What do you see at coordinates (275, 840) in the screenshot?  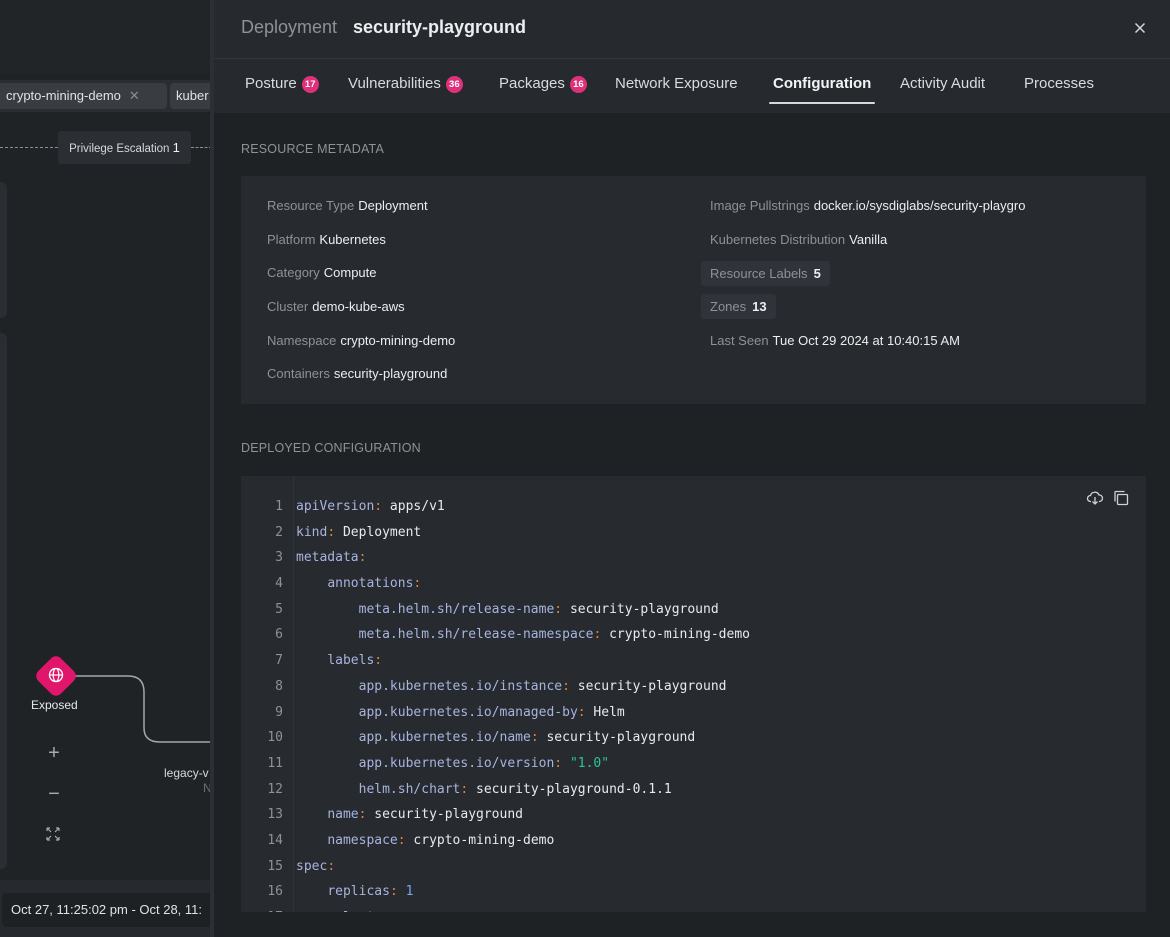 I see `line-number: 14` at bounding box center [275, 840].